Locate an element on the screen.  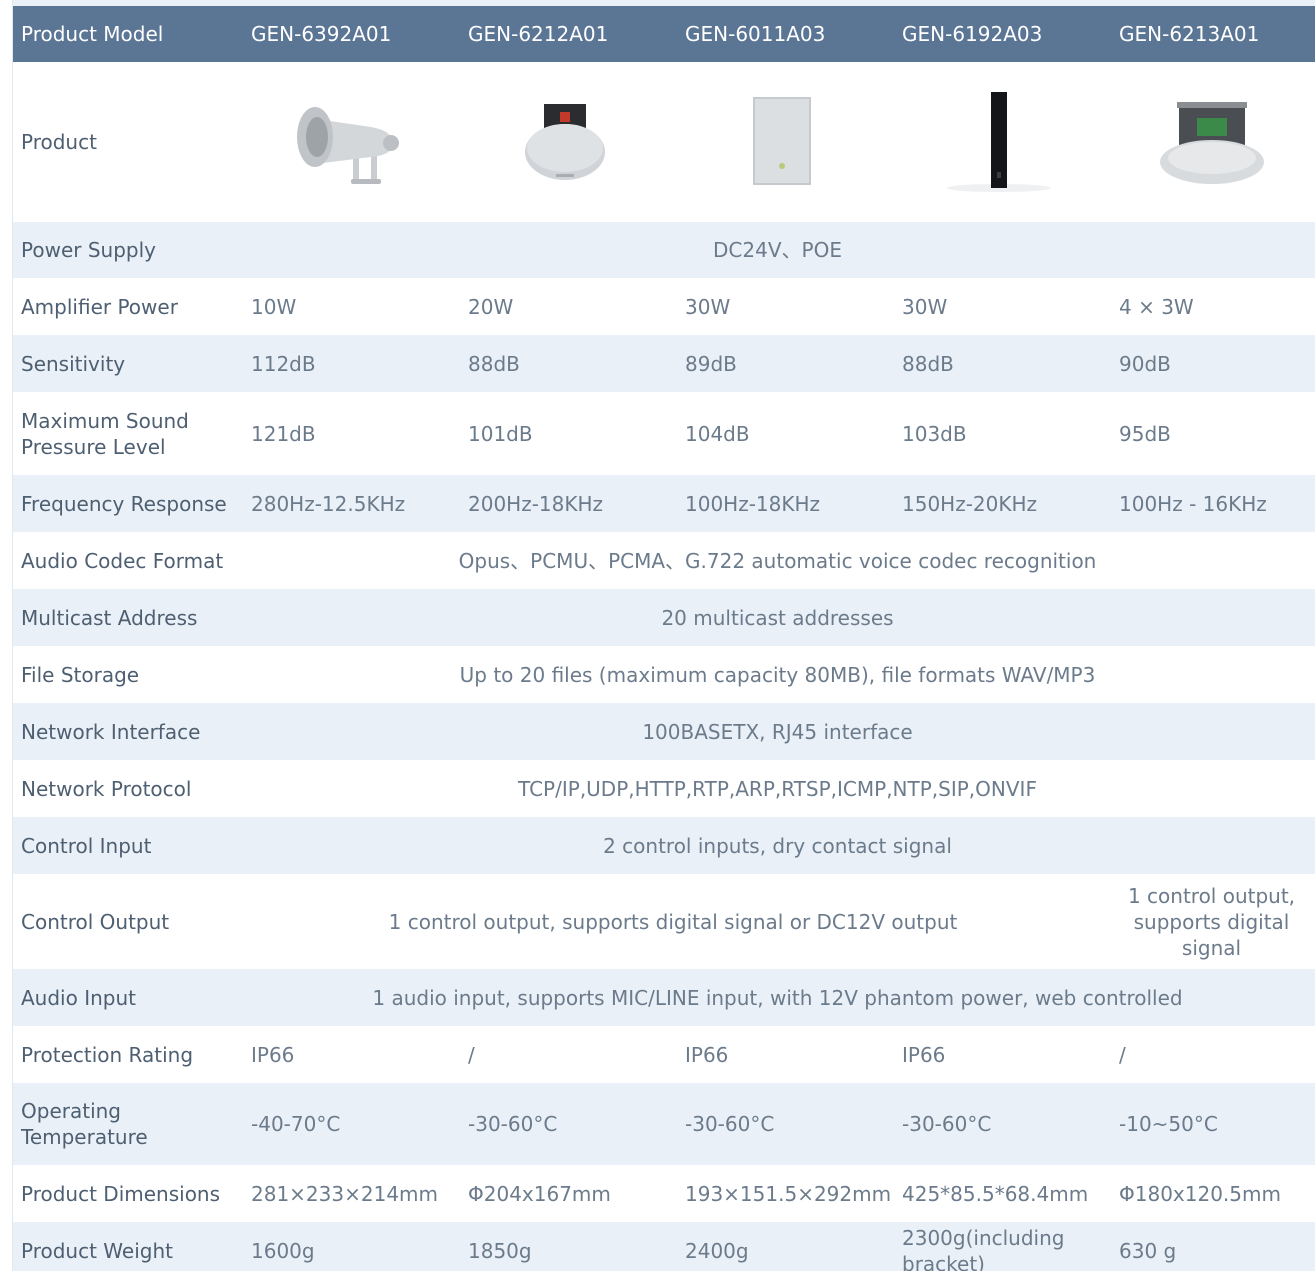
protection-rating-4: IP66 is located at coordinates (924, 1054).